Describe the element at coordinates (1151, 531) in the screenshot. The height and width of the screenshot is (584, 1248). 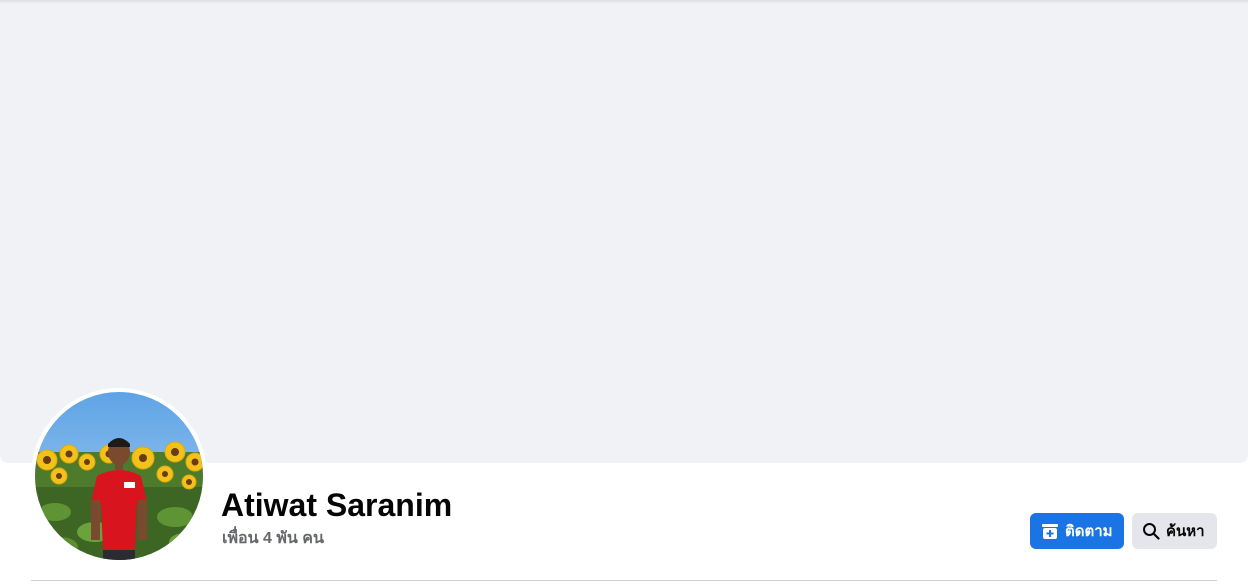
I see `magnifier-icon` at that location.